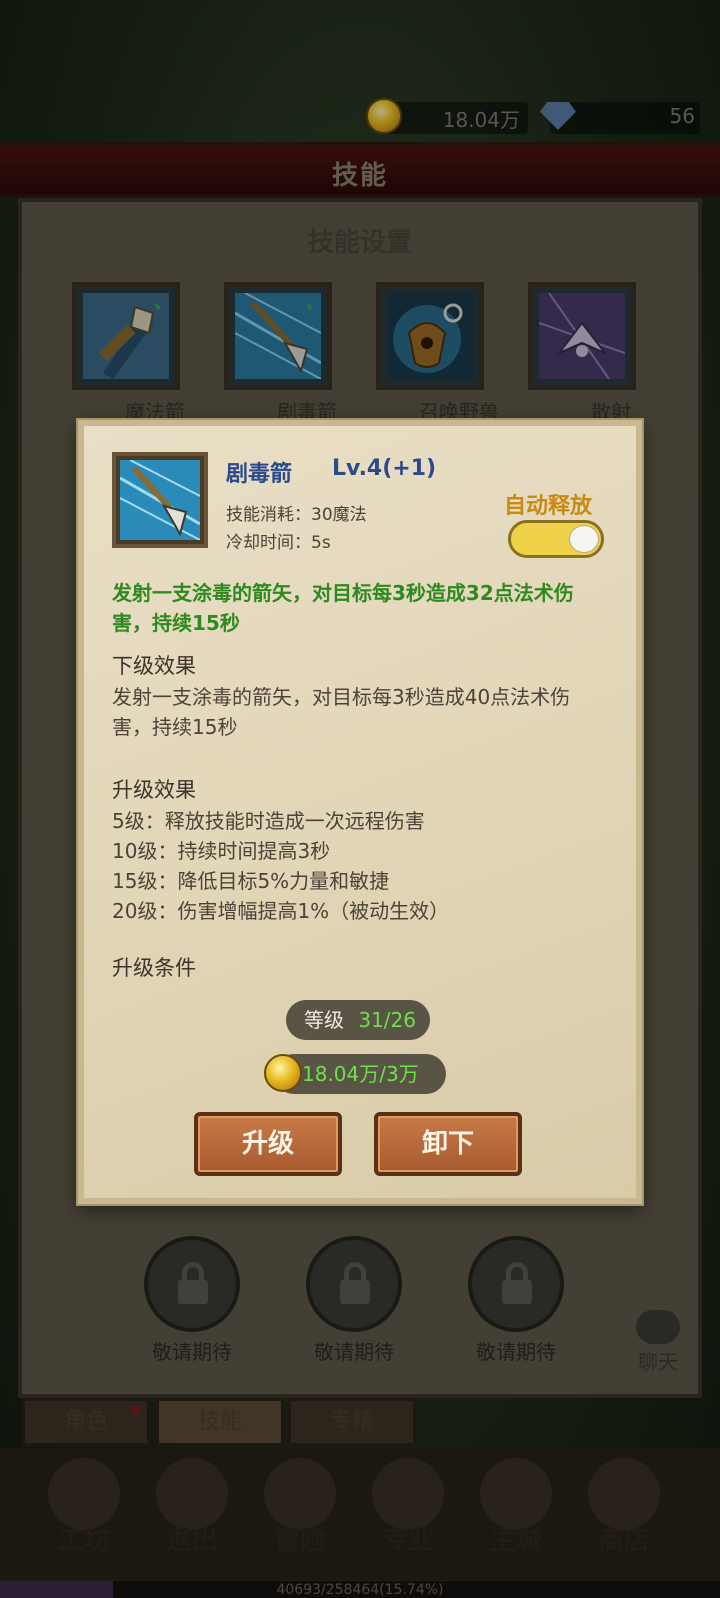 Image resolution: width=720 pixels, height=1598 pixels. I want to click on gold-coin-icon, so click(283, 1073).